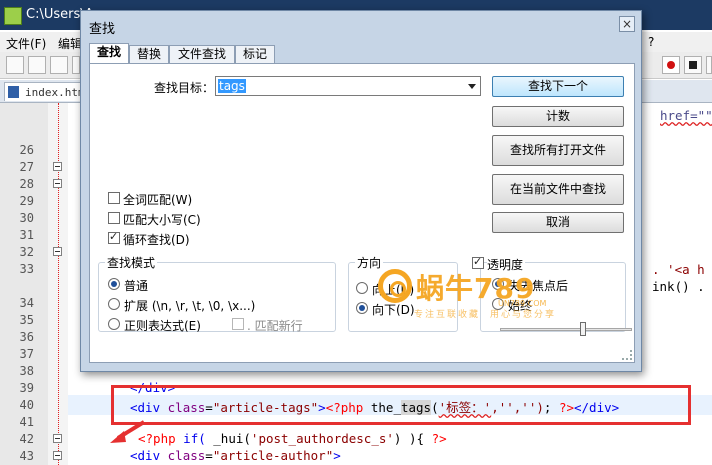 This screenshot has width=712, height=465. What do you see at coordinates (558, 222) in the screenshot?
I see `cancel-button: 取消` at bounding box center [558, 222].